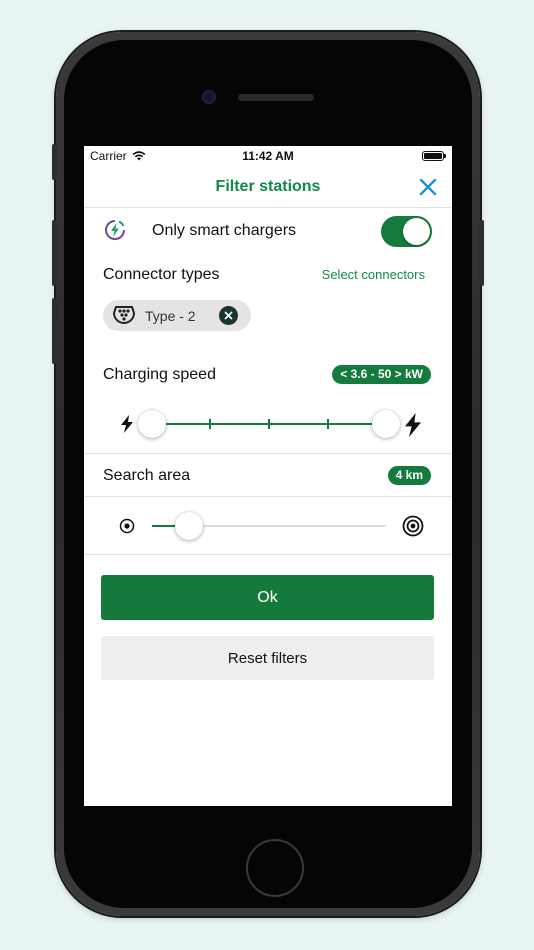 The width and height of the screenshot is (534, 950). I want to click on status-bar: Carrier 11:42 AM, so click(268, 156).